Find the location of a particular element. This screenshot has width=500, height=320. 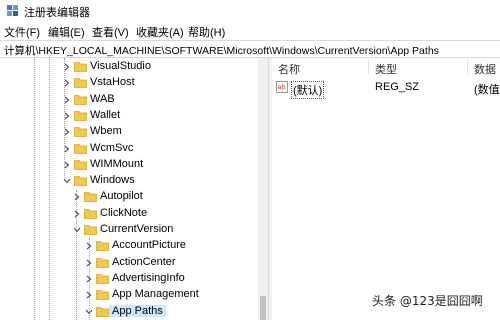

tree-item-label: AccountPicture is located at coordinates (149, 245).